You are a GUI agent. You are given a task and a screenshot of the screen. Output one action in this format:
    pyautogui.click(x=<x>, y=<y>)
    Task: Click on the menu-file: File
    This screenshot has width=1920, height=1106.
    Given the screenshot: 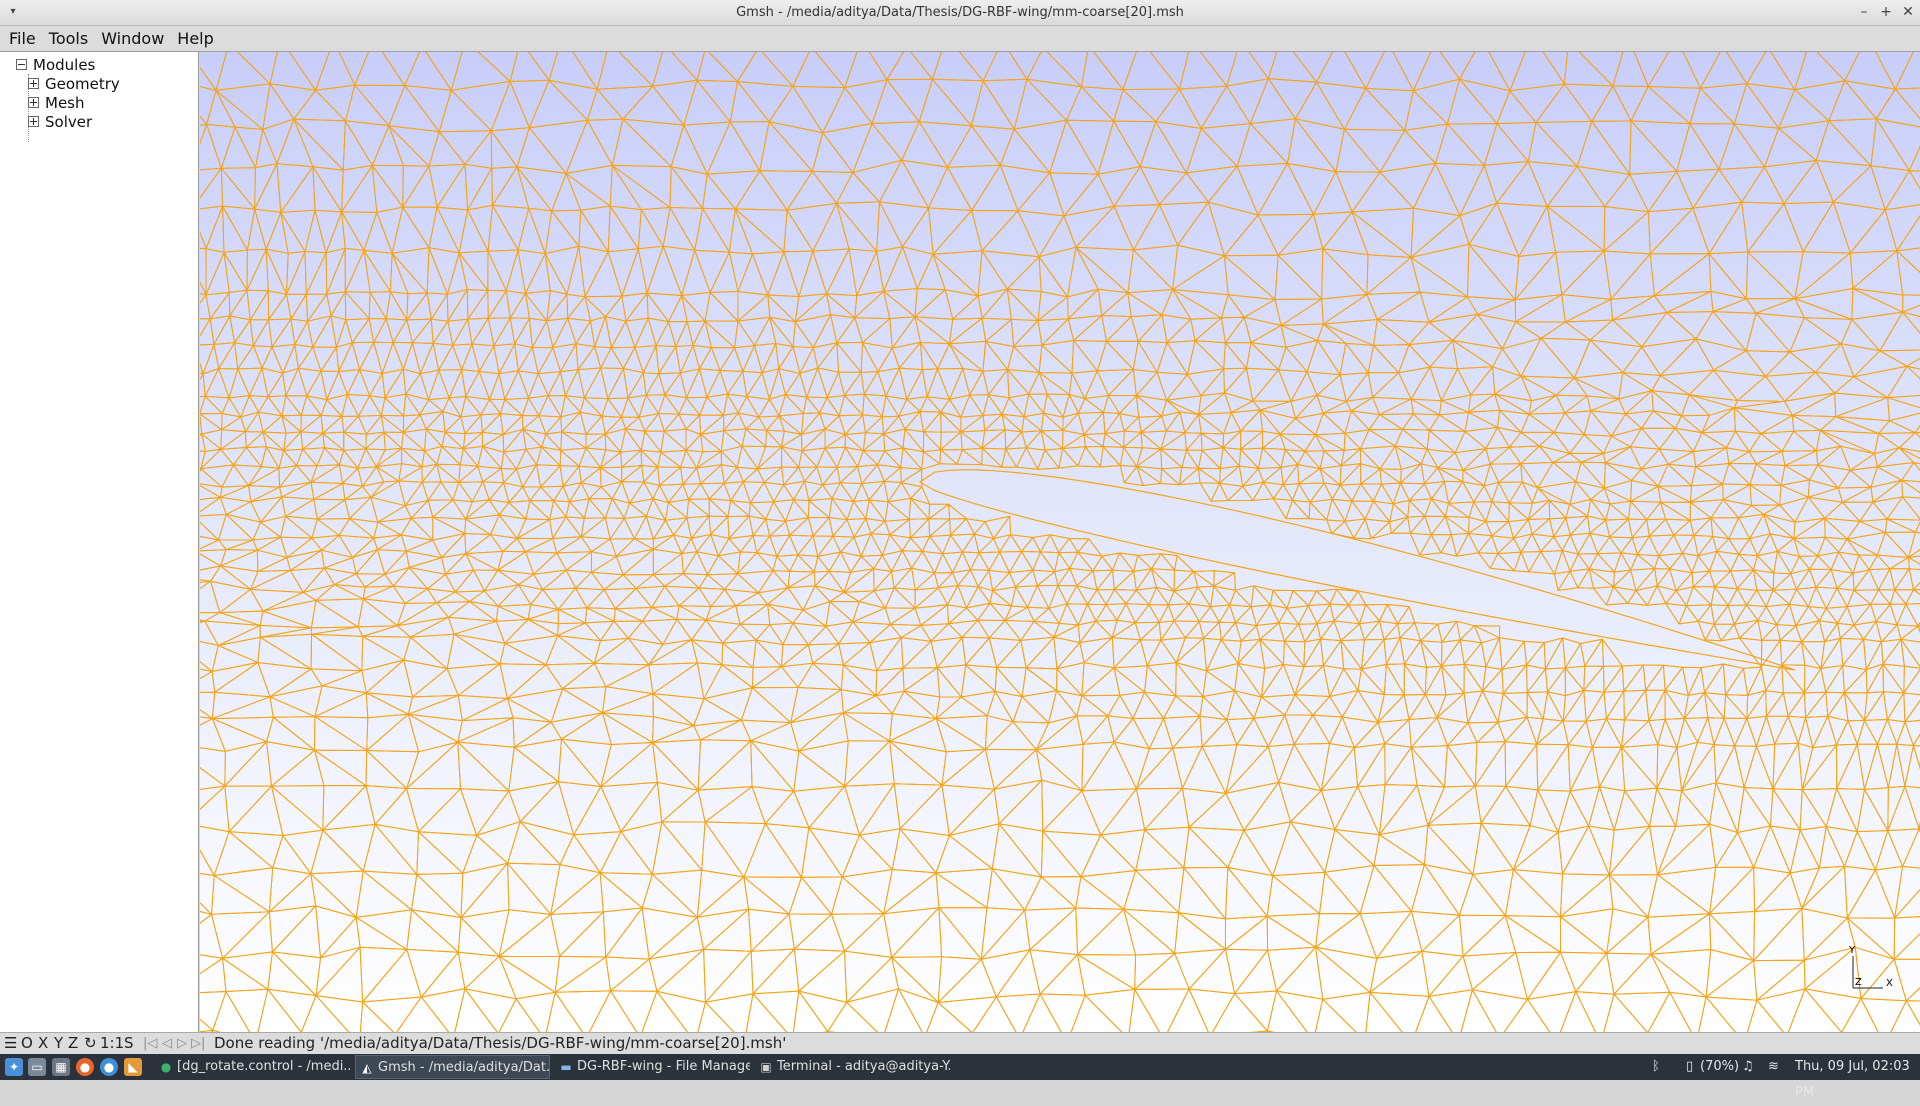 What is the action you would take?
    pyautogui.click(x=22, y=38)
    